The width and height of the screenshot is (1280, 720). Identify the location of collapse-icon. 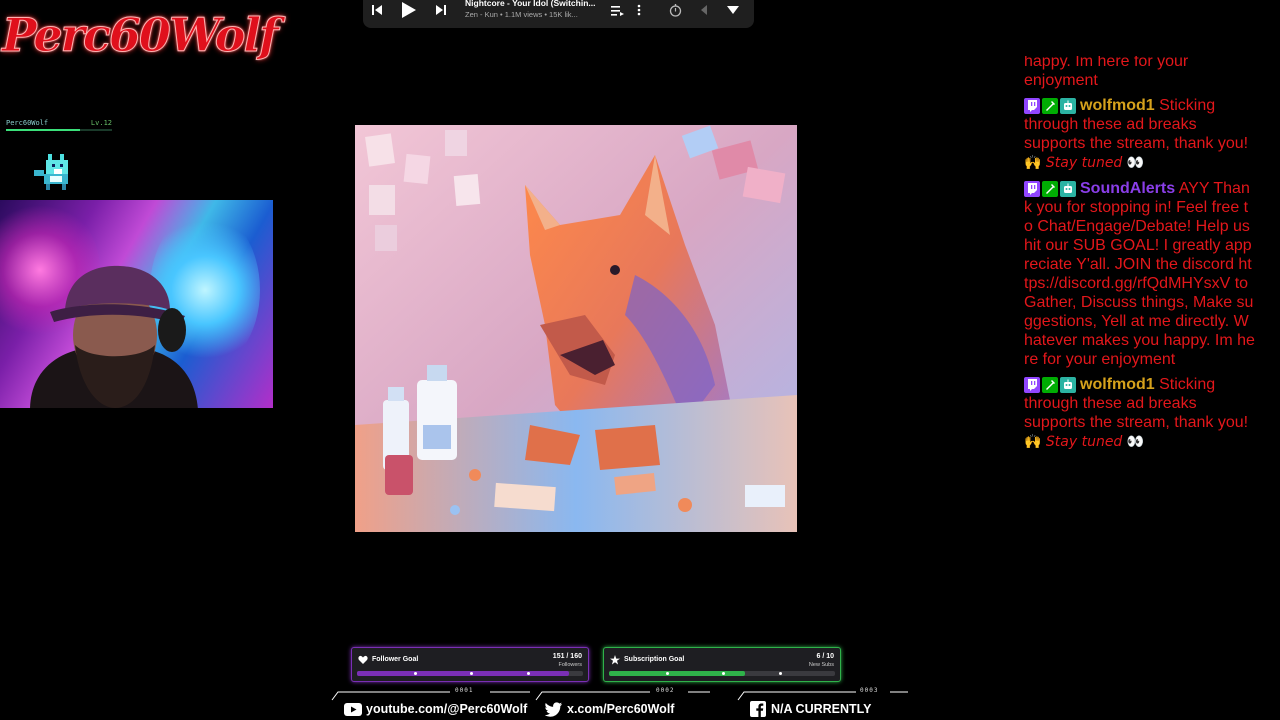
(704, 10).